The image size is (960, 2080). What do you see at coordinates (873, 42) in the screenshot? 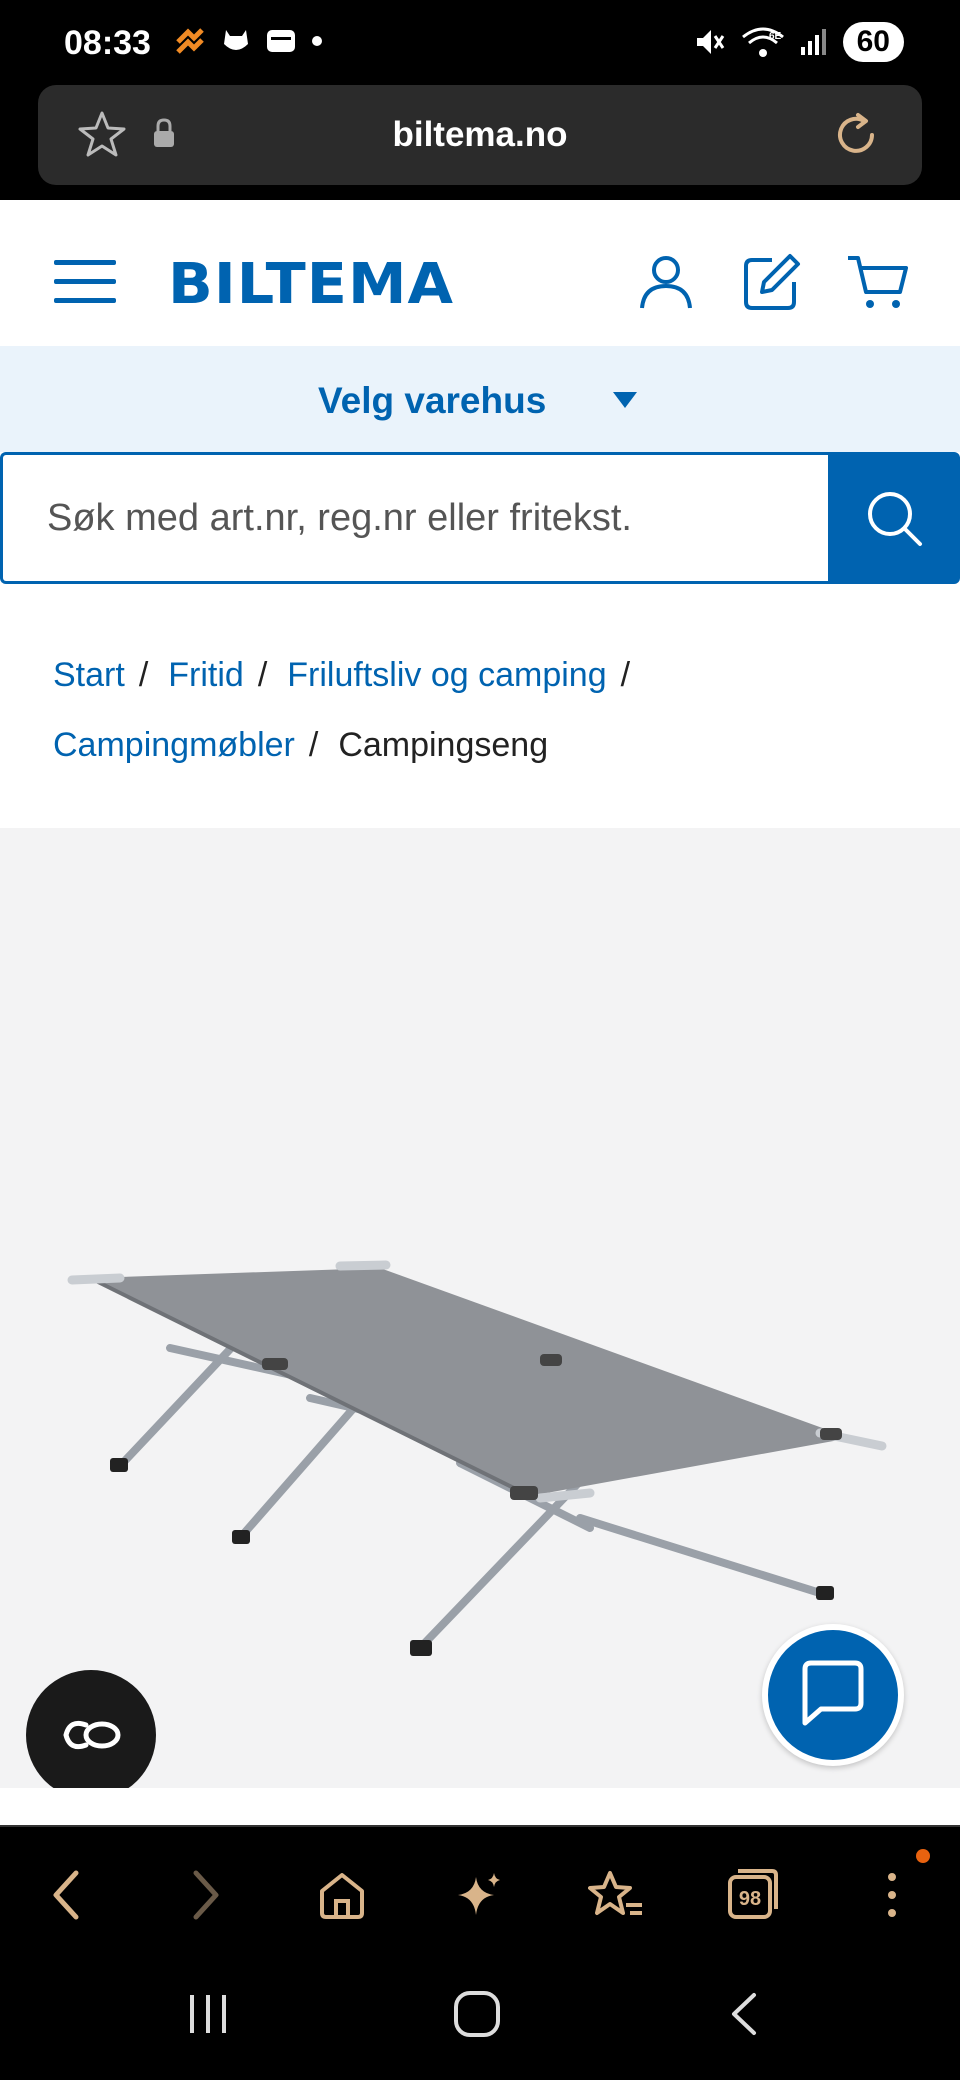
I see `battery-indicator: 60` at bounding box center [873, 42].